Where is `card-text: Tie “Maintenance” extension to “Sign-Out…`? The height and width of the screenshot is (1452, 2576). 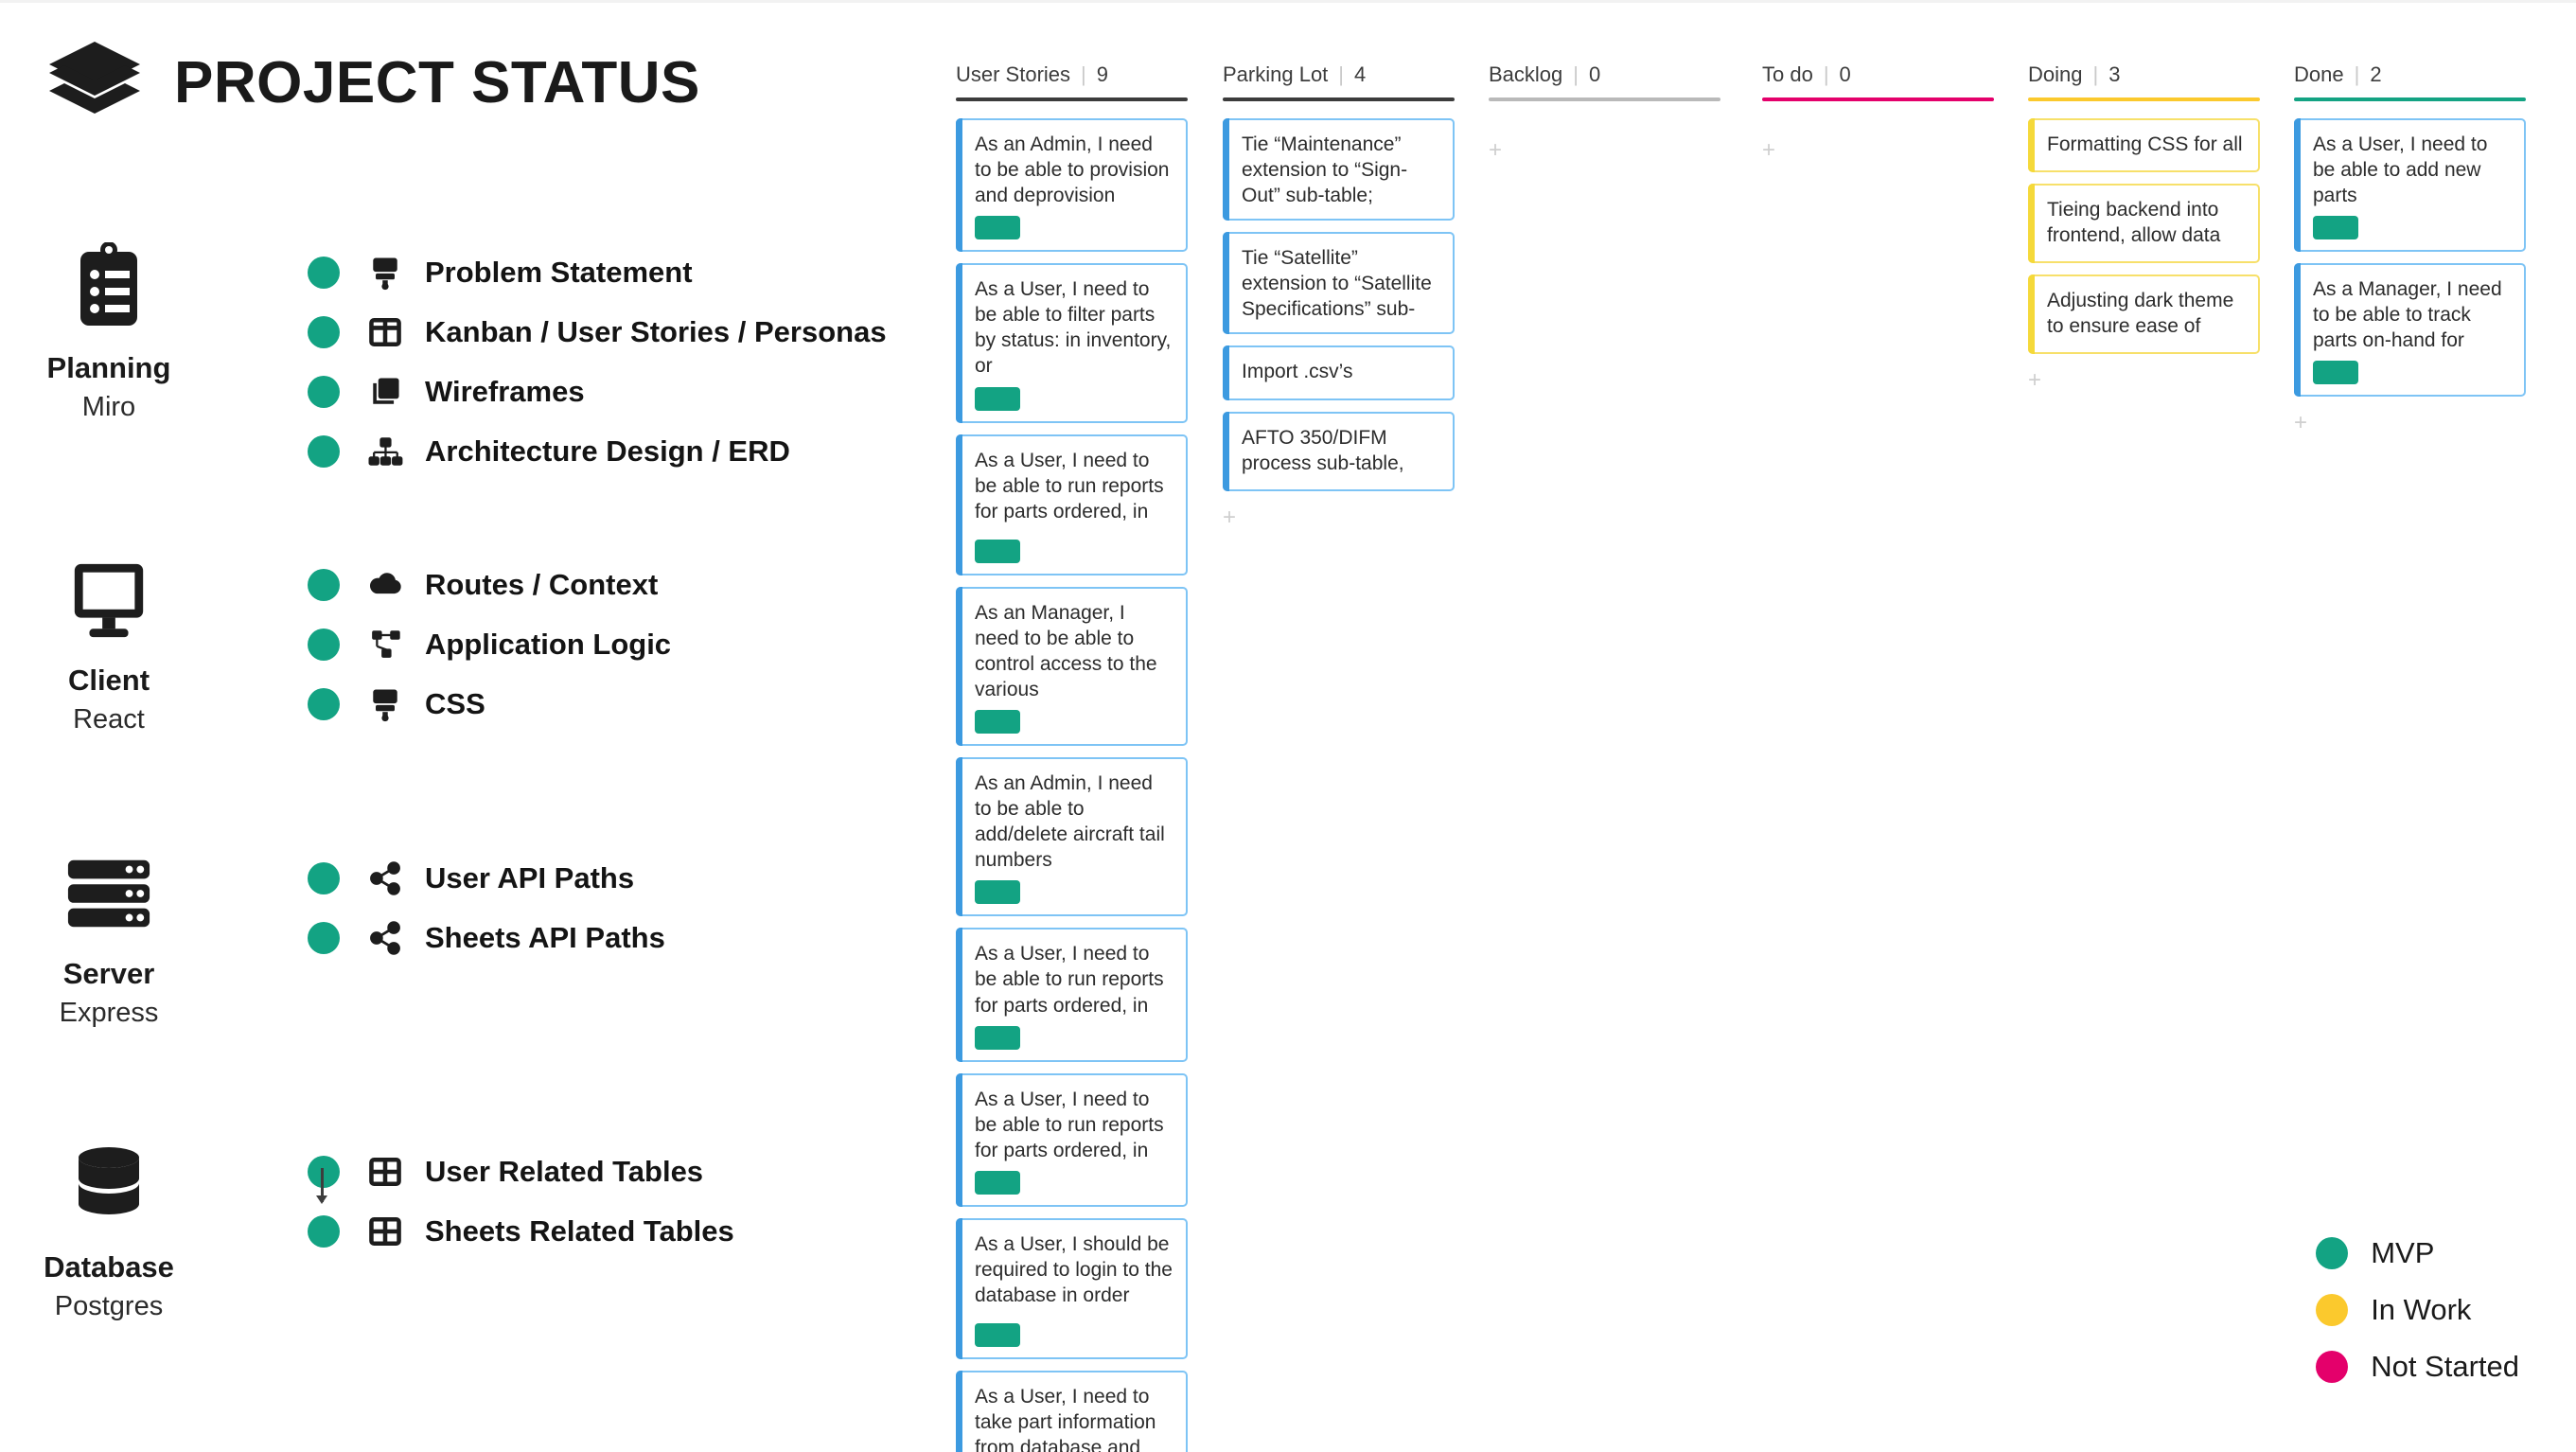
card-text: Tie “Maintenance” extension to “Sign-Out… is located at coordinates (1325, 170).